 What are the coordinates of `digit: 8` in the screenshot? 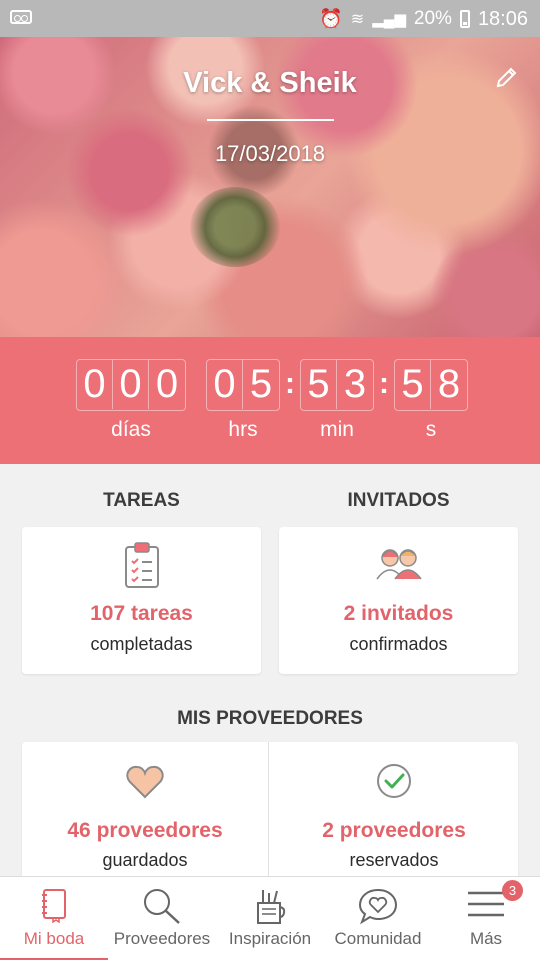 It's located at (449, 384).